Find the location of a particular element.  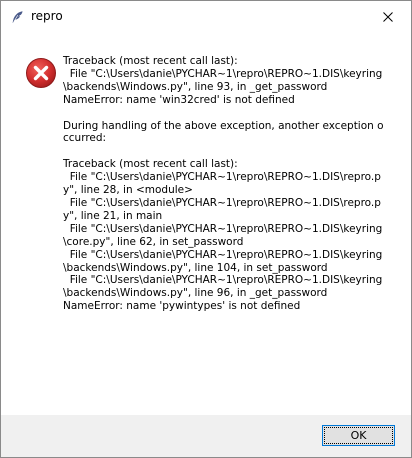

window-title: repro is located at coordinates (47, 16).